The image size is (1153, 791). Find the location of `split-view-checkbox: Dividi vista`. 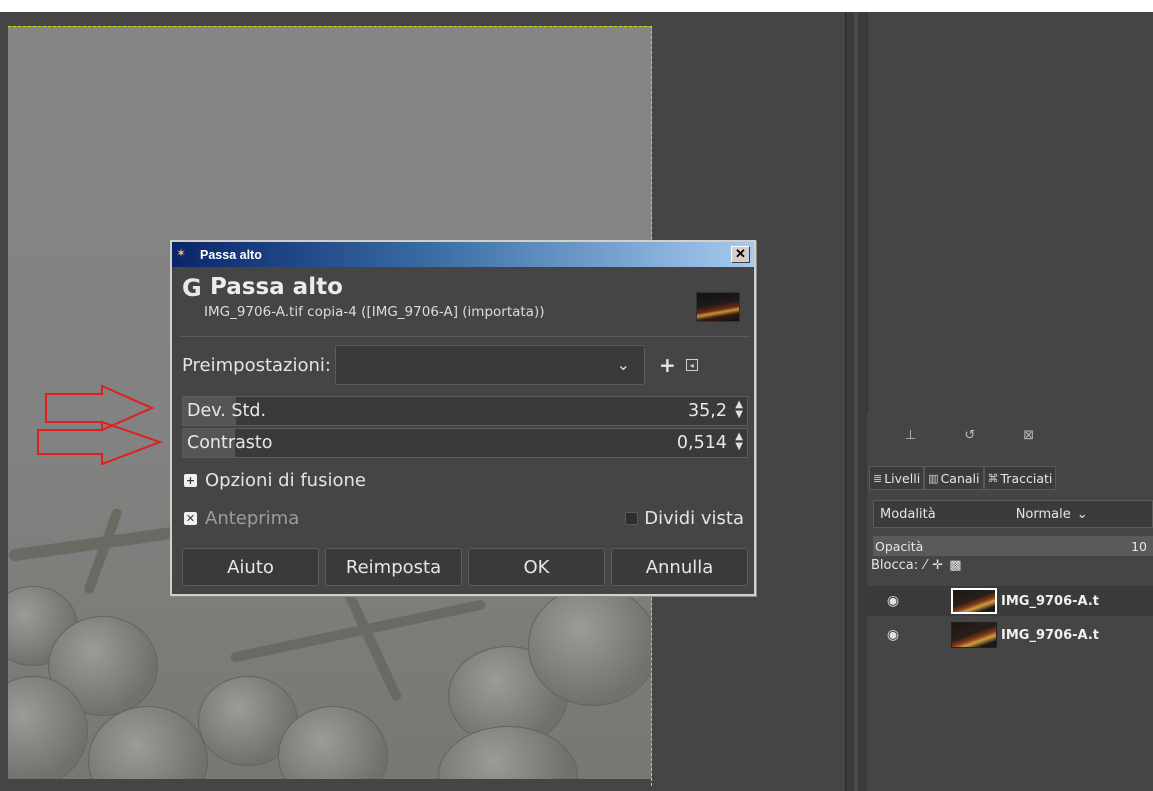

split-view-checkbox: Dividi vista is located at coordinates (684, 518).